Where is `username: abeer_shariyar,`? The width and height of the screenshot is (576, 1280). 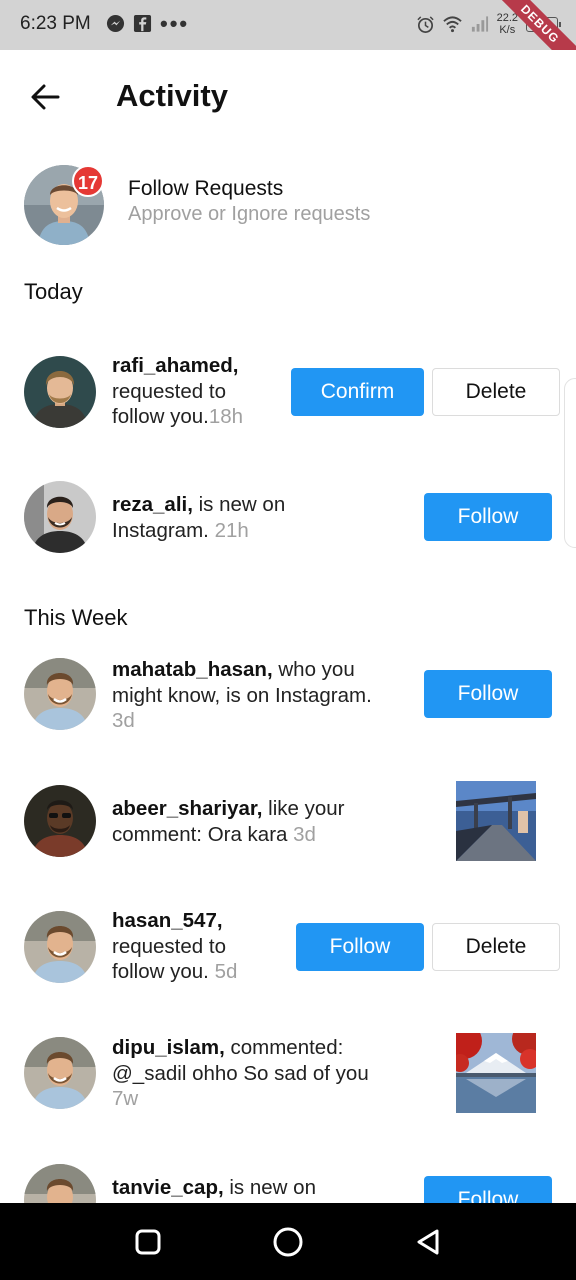
username: abeer_shariyar, is located at coordinates (187, 808).